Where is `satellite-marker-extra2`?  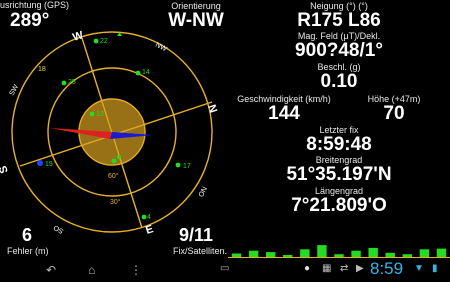
satellite-marker-extra2 is located at coordinates (119, 157).